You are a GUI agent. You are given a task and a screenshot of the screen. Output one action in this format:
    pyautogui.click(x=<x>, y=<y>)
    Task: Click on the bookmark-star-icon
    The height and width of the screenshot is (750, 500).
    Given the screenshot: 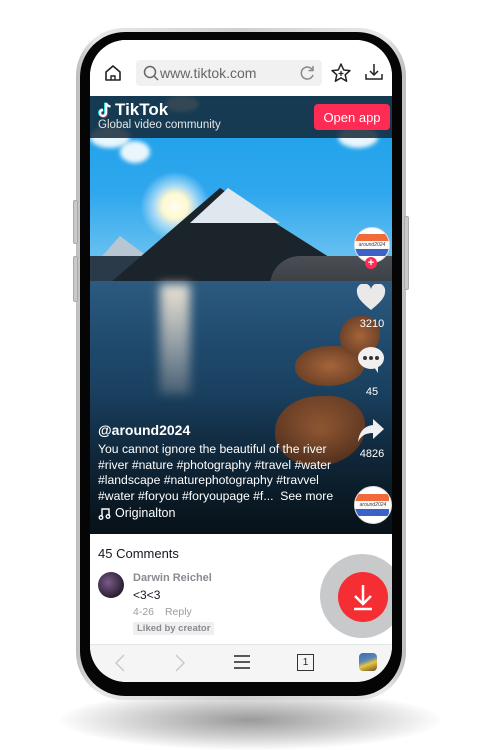 What is the action you would take?
    pyautogui.click(x=341, y=73)
    